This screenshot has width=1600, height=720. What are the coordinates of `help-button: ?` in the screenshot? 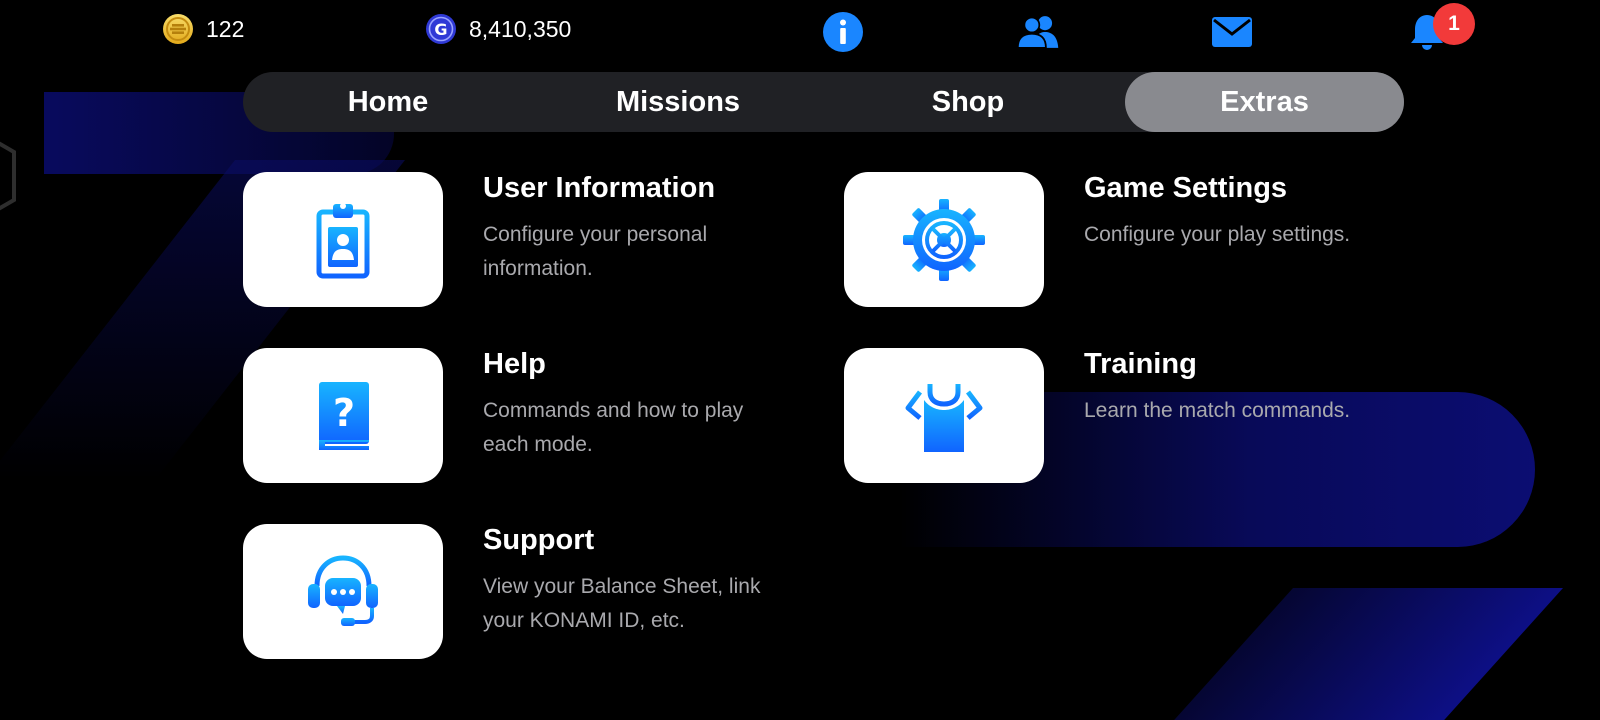 It's located at (343, 415).